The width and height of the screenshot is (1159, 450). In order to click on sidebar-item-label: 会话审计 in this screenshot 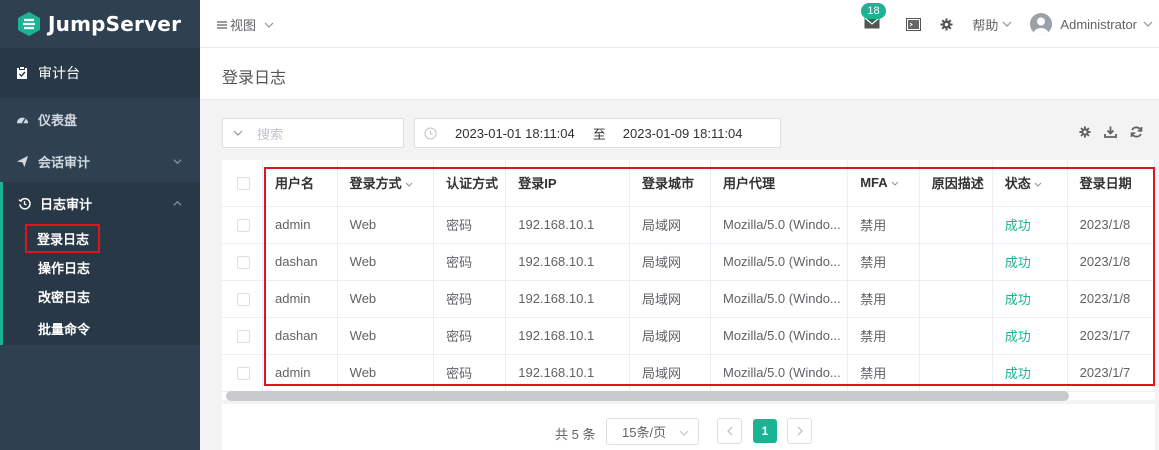, I will do `click(64, 162)`.